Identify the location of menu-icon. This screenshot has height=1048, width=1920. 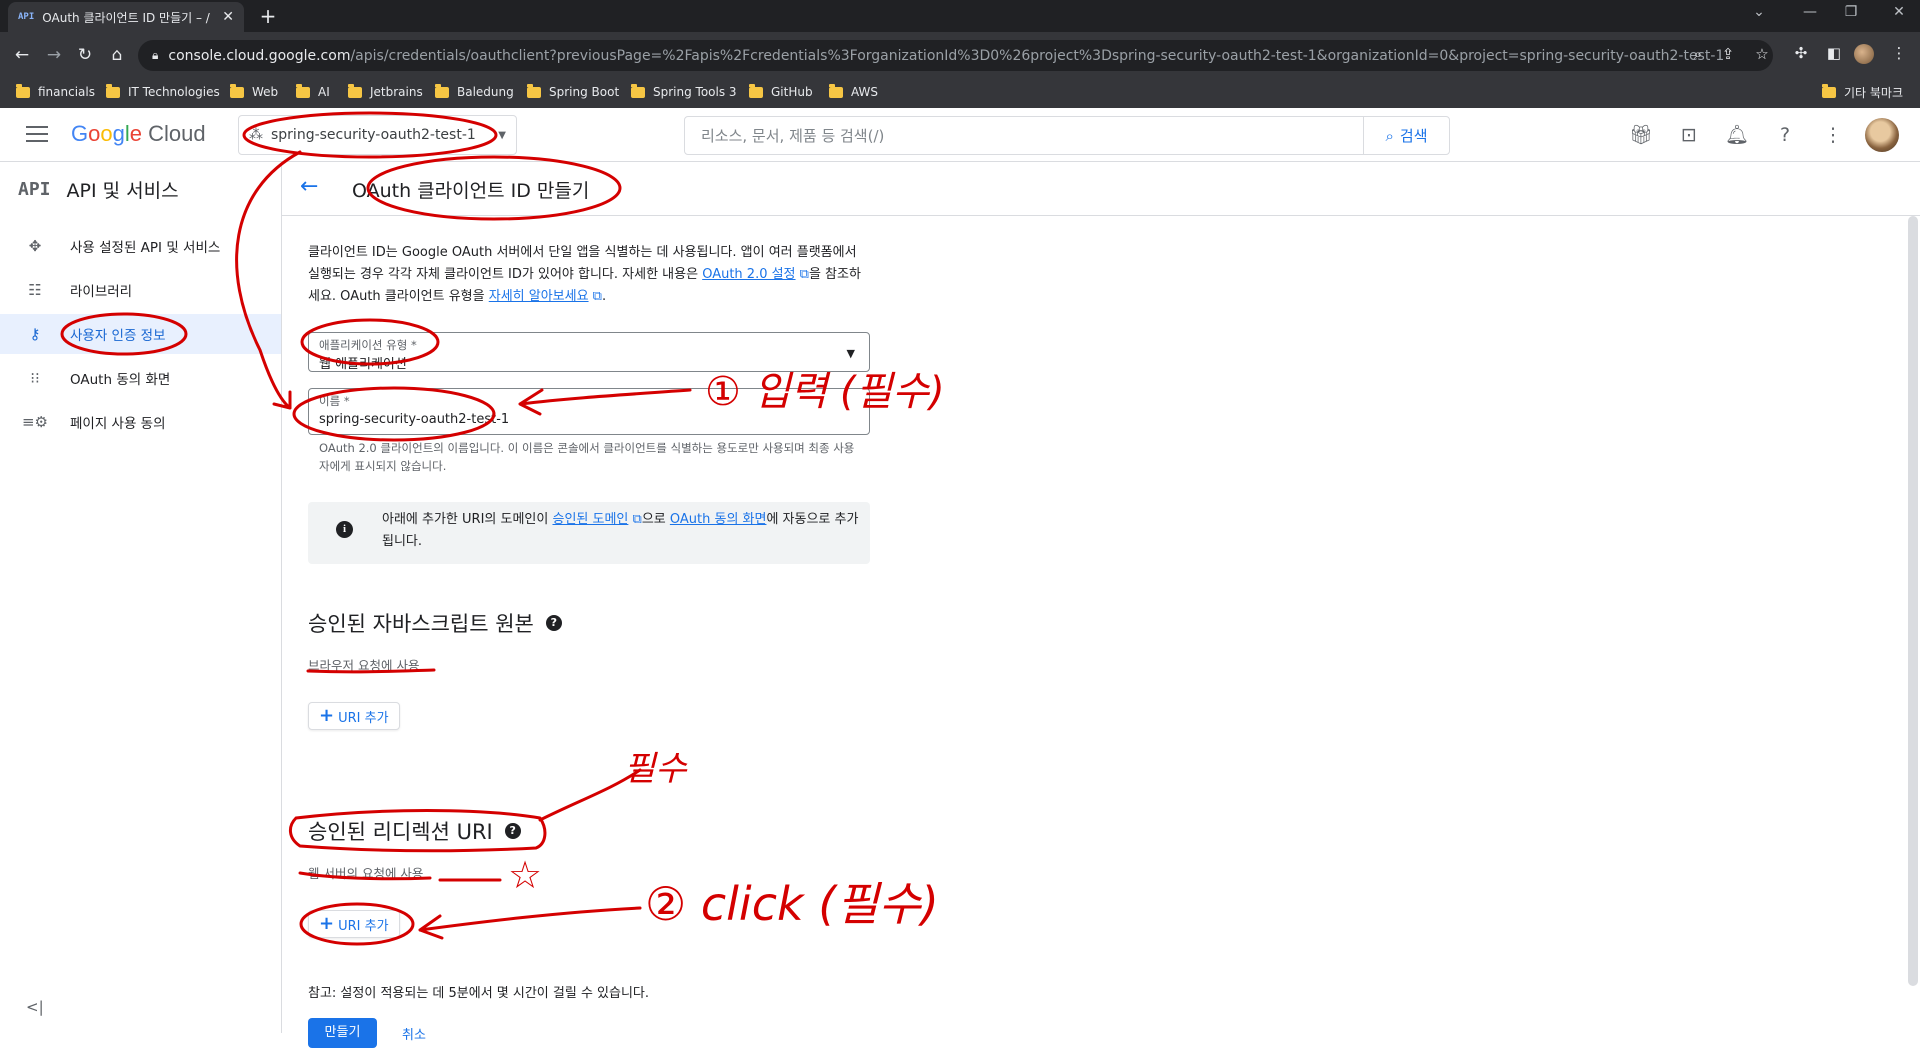
(37, 135).